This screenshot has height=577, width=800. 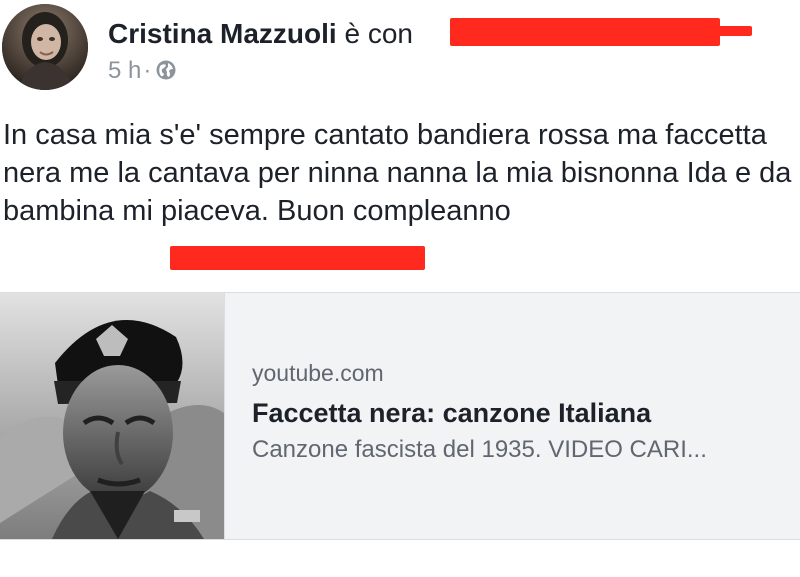 I want to click on link-domain: youtube.com, so click(x=318, y=373).